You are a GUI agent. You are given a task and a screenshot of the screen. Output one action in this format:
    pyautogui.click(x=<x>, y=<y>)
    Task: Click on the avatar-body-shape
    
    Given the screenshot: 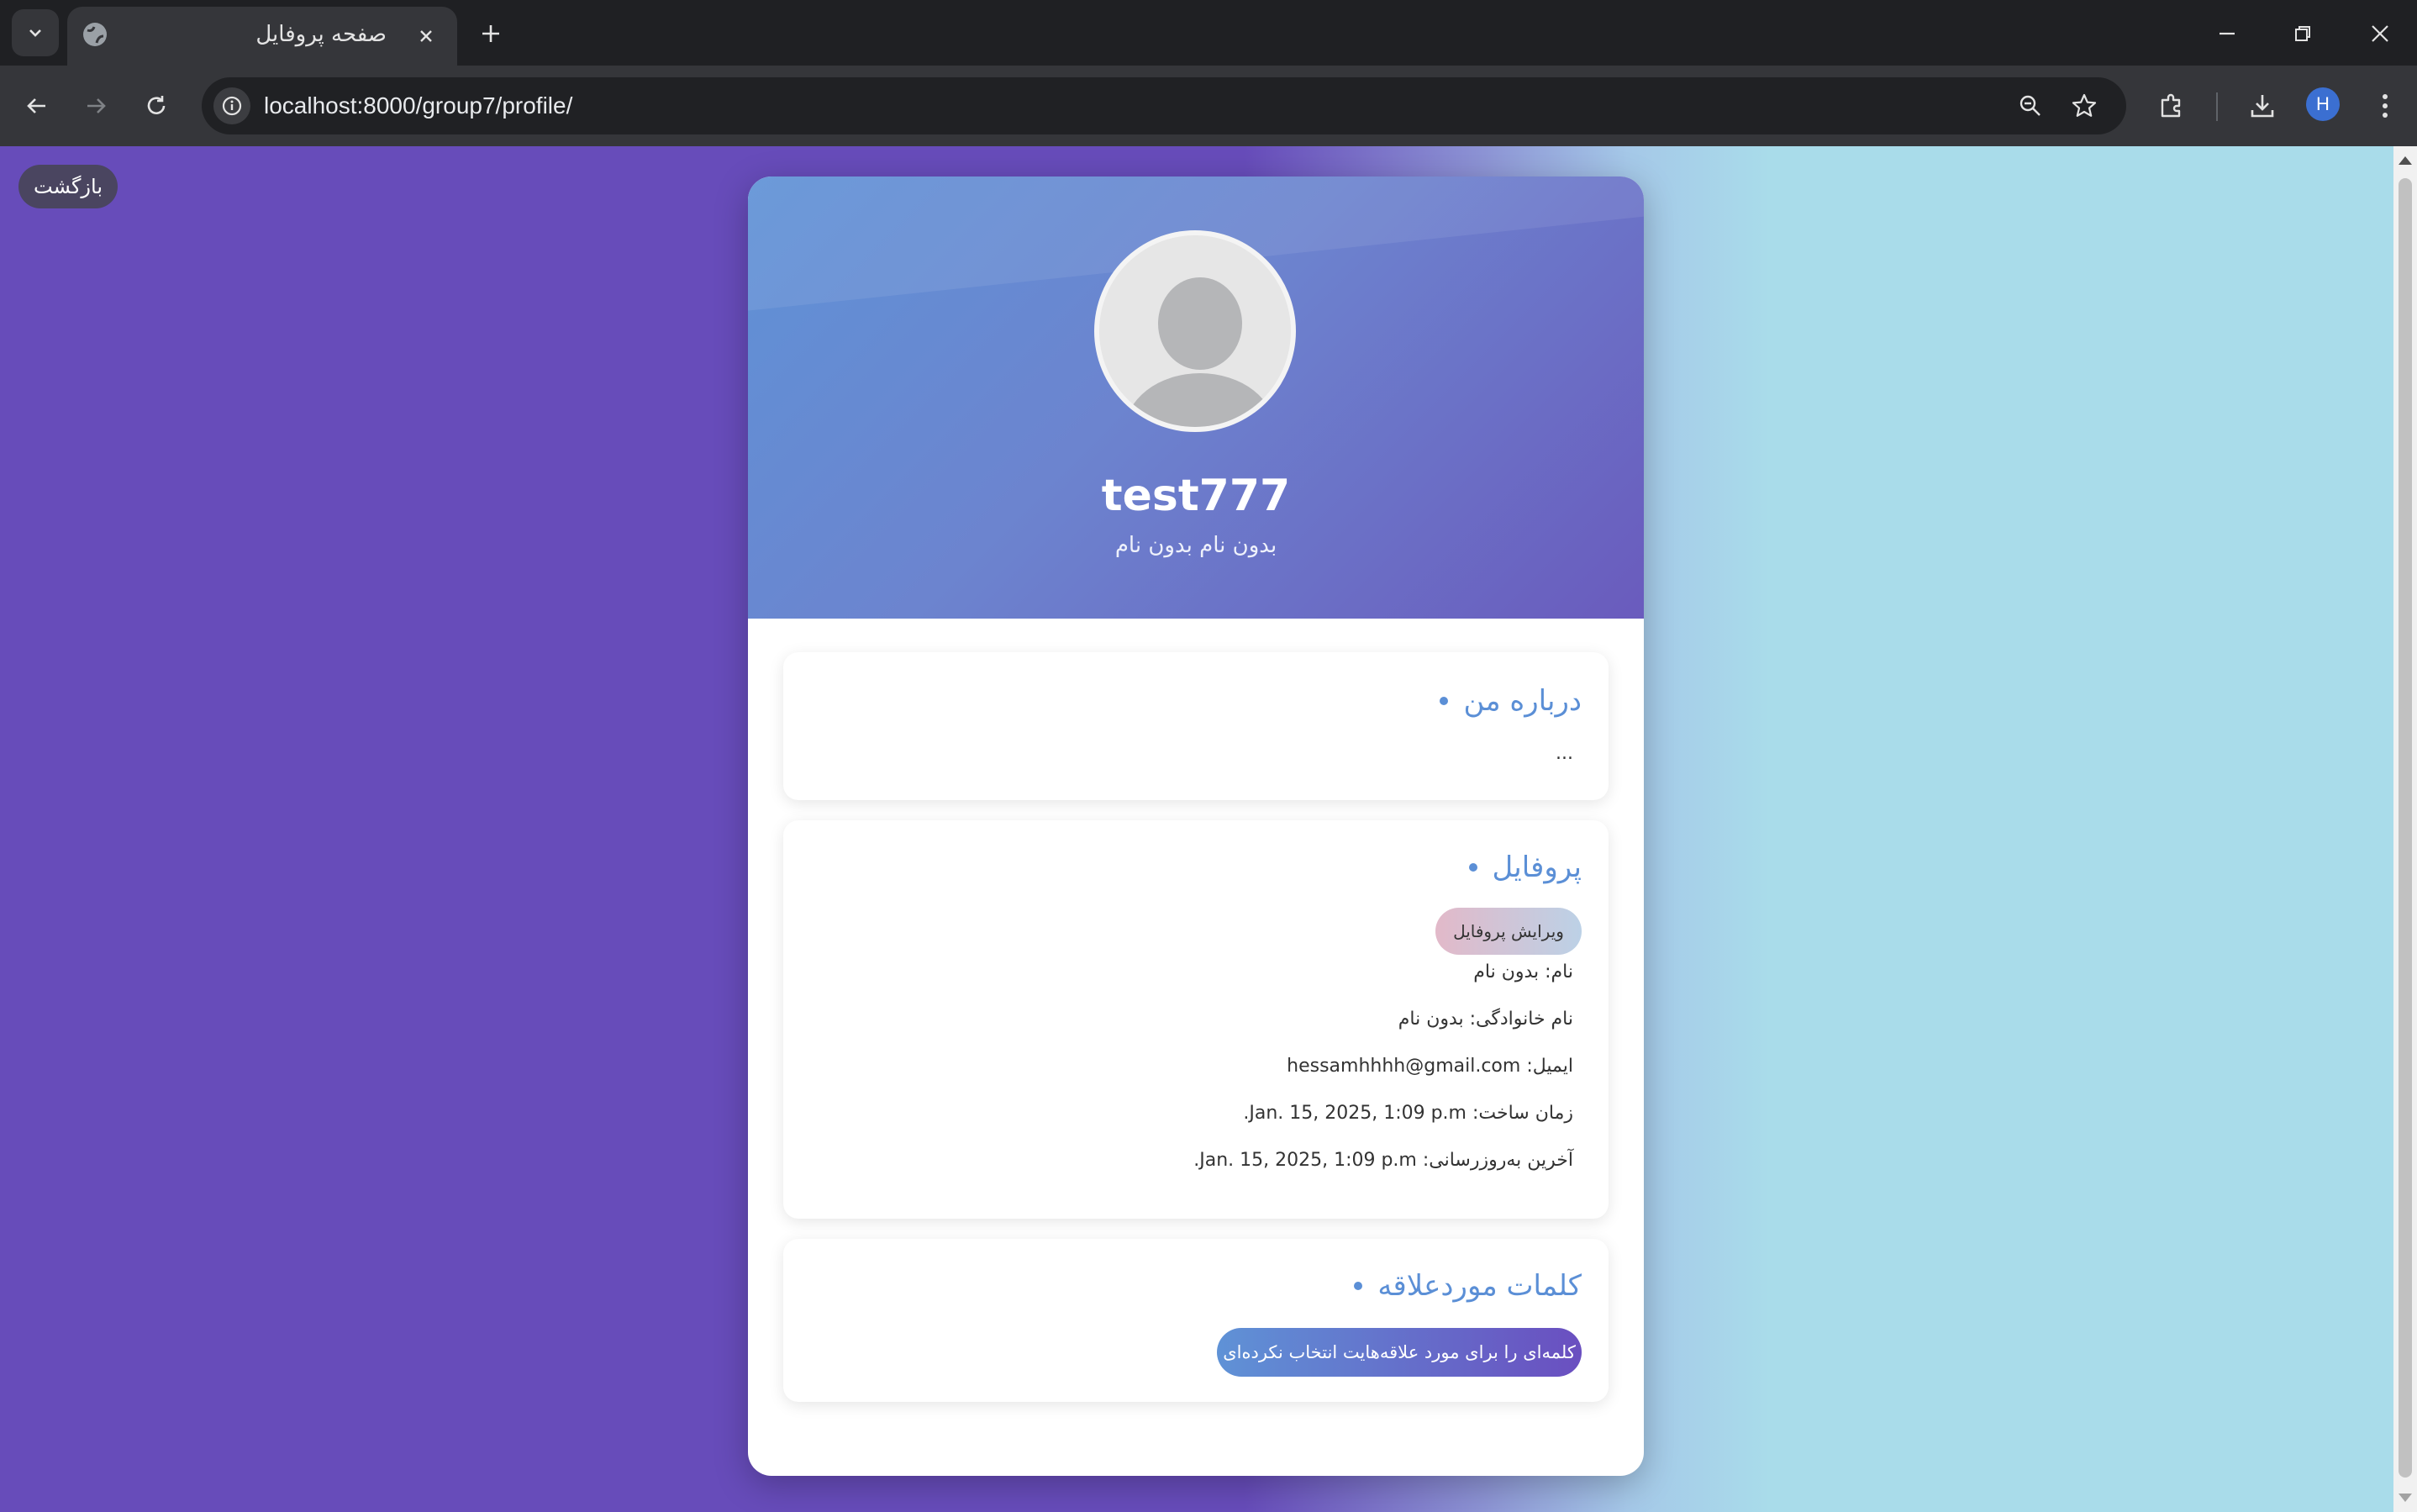 What is the action you would take?
    pyautogui.click(x=1200, y=400)
    